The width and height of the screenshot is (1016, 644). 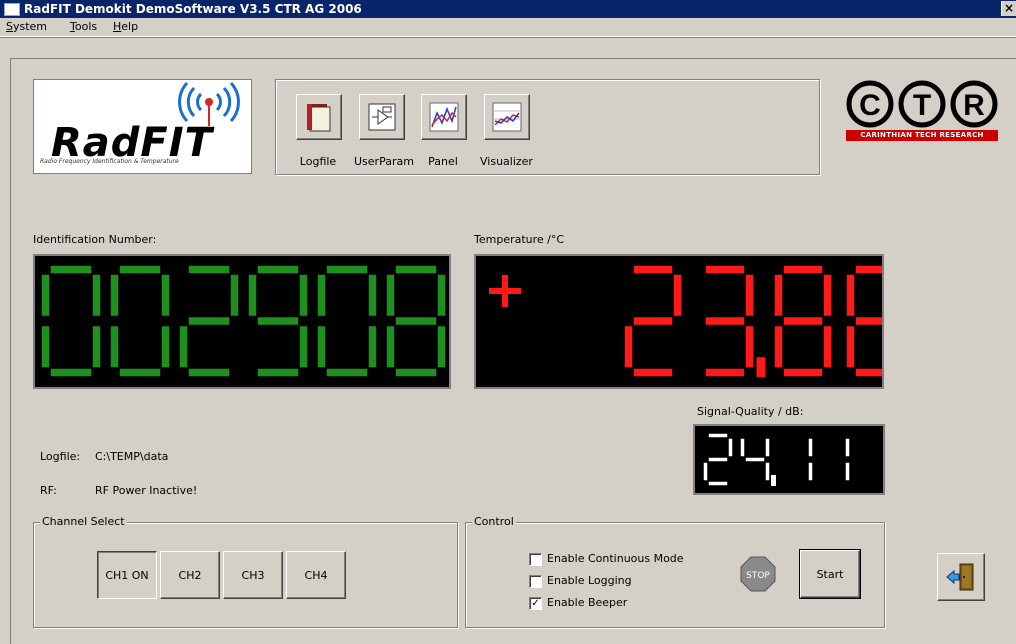 I want to click on logging-checkbox, so click(x=535, y=581).